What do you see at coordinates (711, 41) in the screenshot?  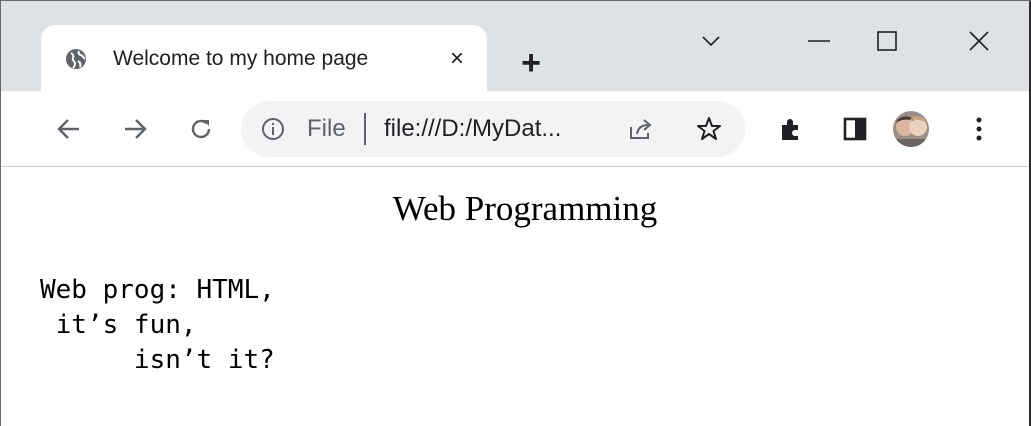 I see `tab-search-chevron-icon` at bounding box center [711, 41].